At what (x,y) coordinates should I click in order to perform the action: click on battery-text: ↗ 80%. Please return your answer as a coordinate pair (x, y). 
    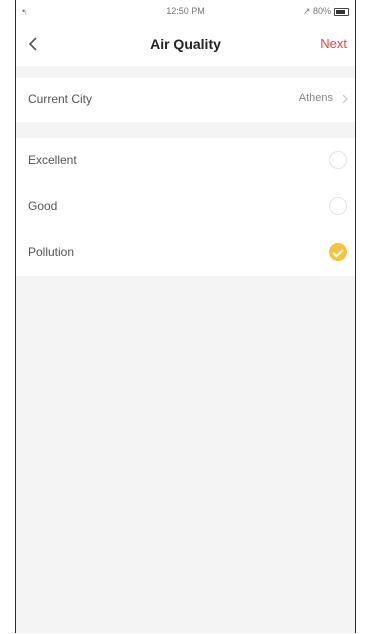
    Looking at the image, I should click on (316, 11).